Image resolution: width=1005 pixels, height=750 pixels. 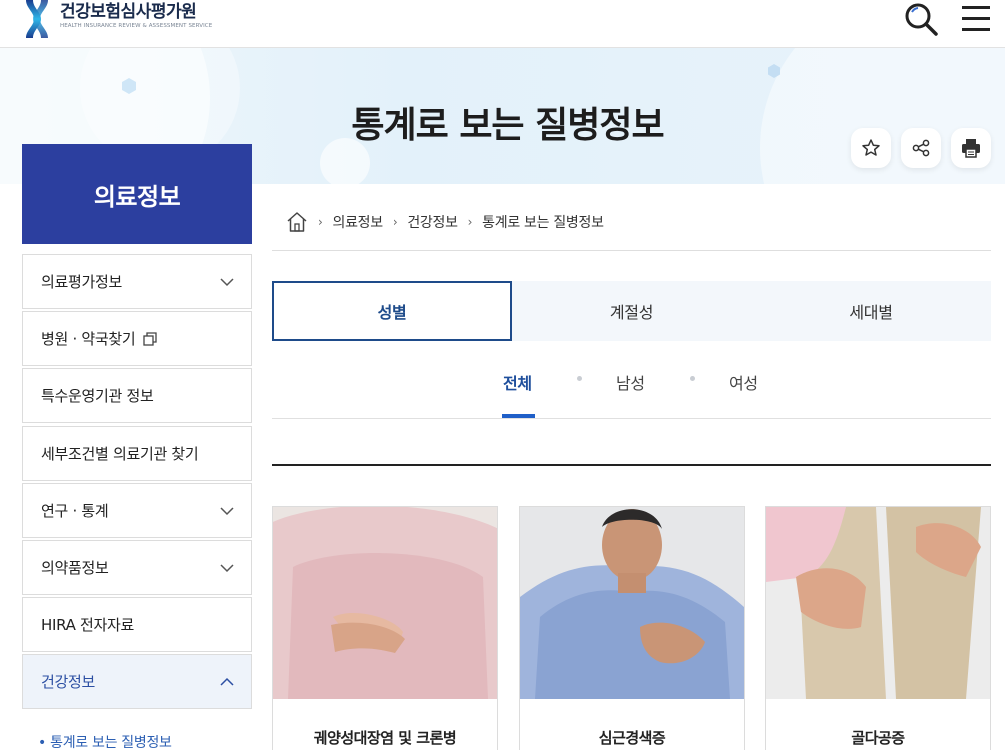 I want to click on print-icon, so click(x=971, y=148).